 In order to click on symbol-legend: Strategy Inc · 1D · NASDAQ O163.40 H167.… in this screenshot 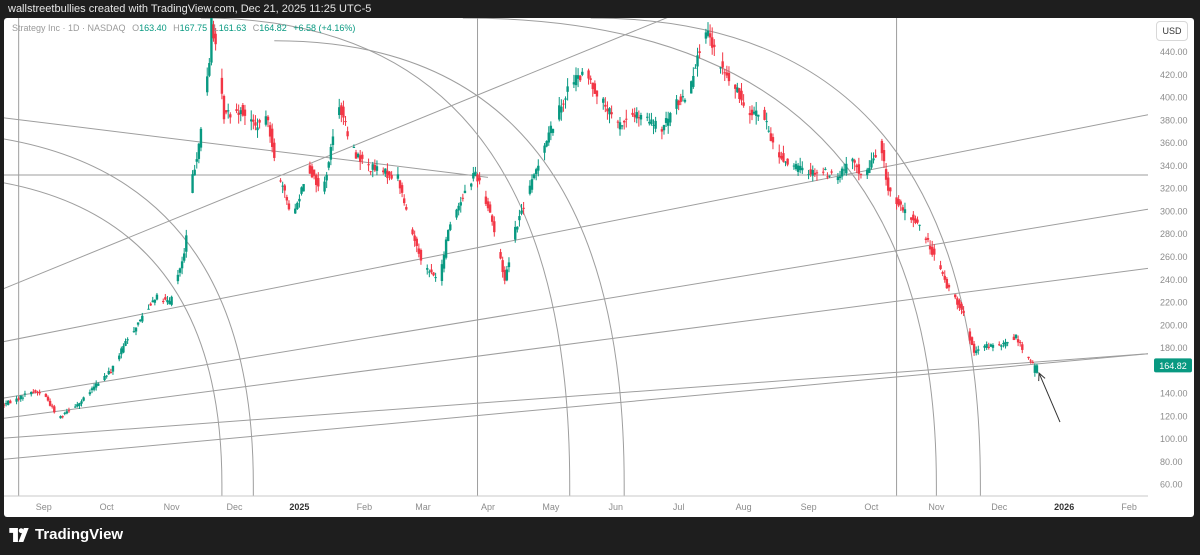, I will do `click(183, 28)`.